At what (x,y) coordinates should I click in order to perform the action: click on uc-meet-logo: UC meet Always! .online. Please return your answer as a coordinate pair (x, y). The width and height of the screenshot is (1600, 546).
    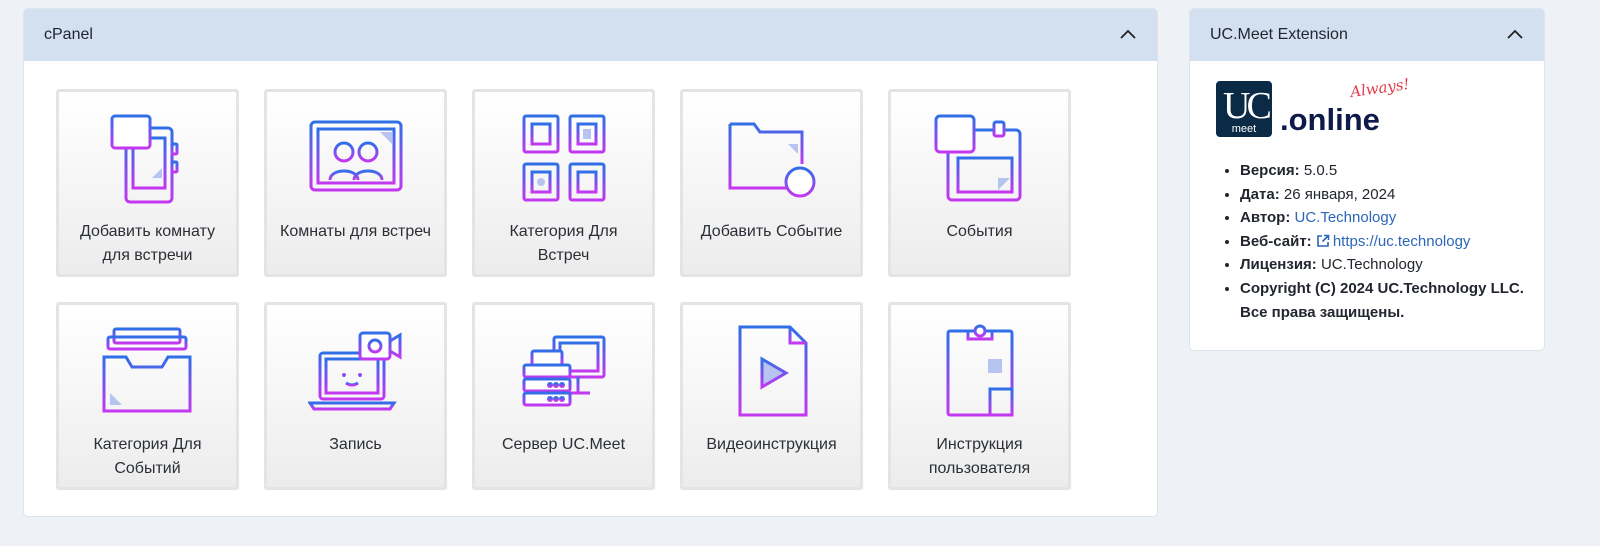
    Looking at the image, I should click on (1380, 106).